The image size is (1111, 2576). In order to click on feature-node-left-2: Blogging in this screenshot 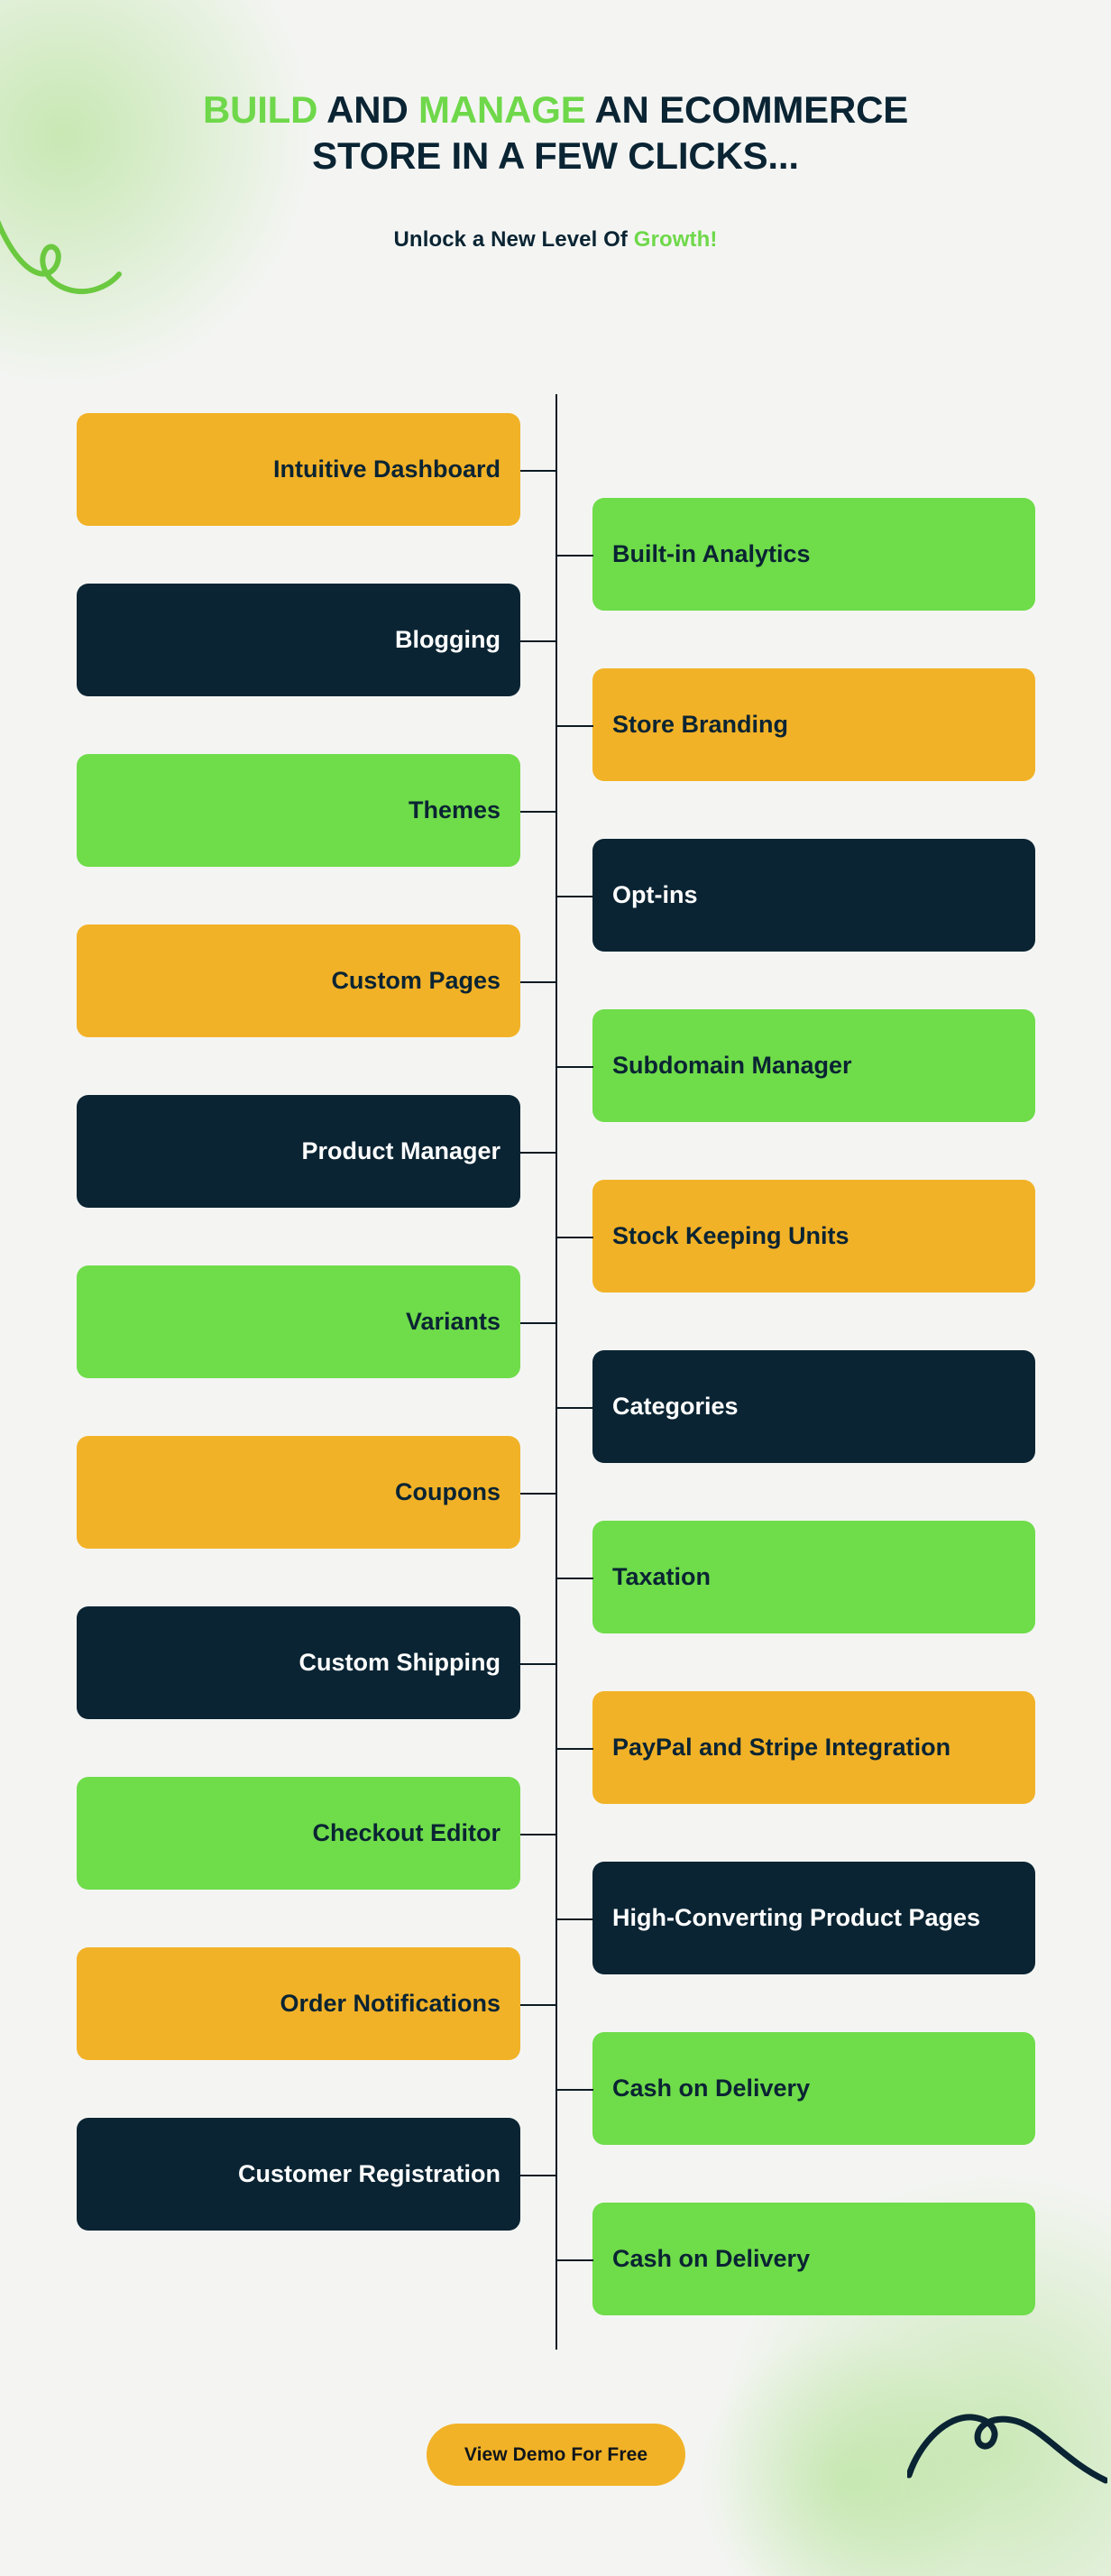, I will do `click(298, 640)`.